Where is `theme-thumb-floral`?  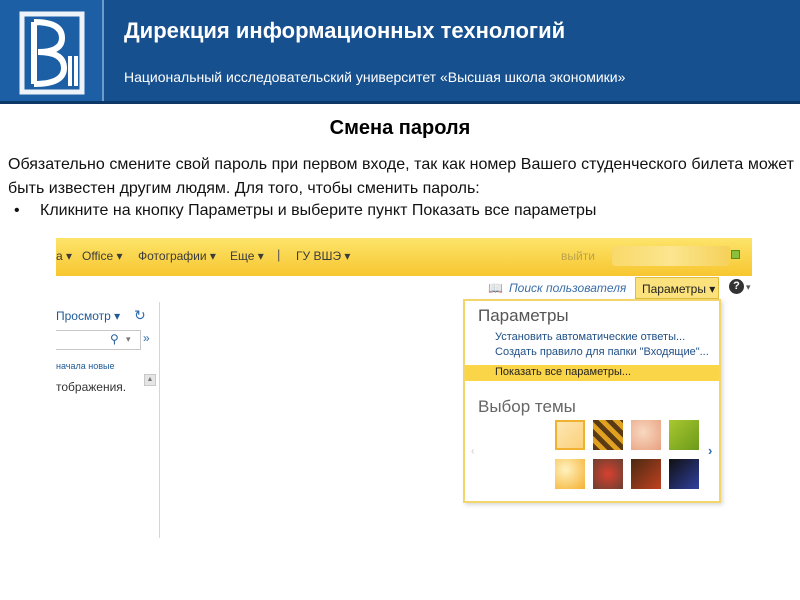
theme-thumb-floral is located at coordinates (646, 435).